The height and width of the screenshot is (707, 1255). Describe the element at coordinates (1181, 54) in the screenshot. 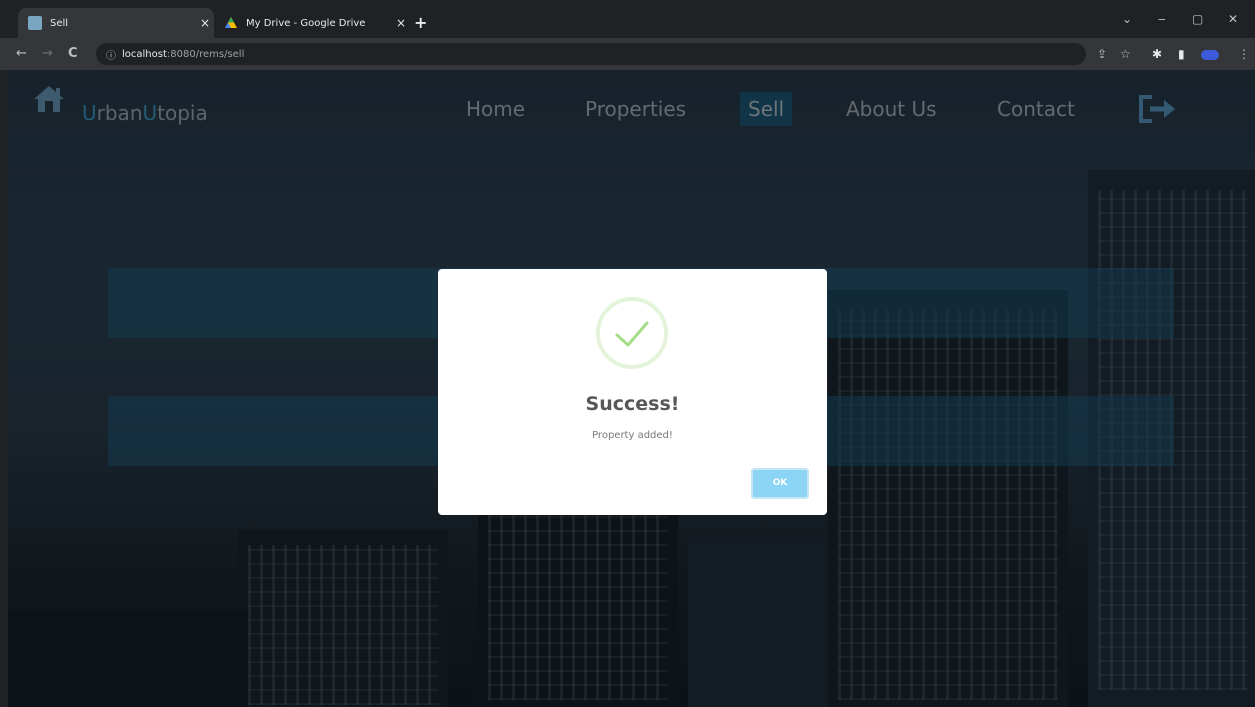

I see `side-panel-icon: ▮` at that location.